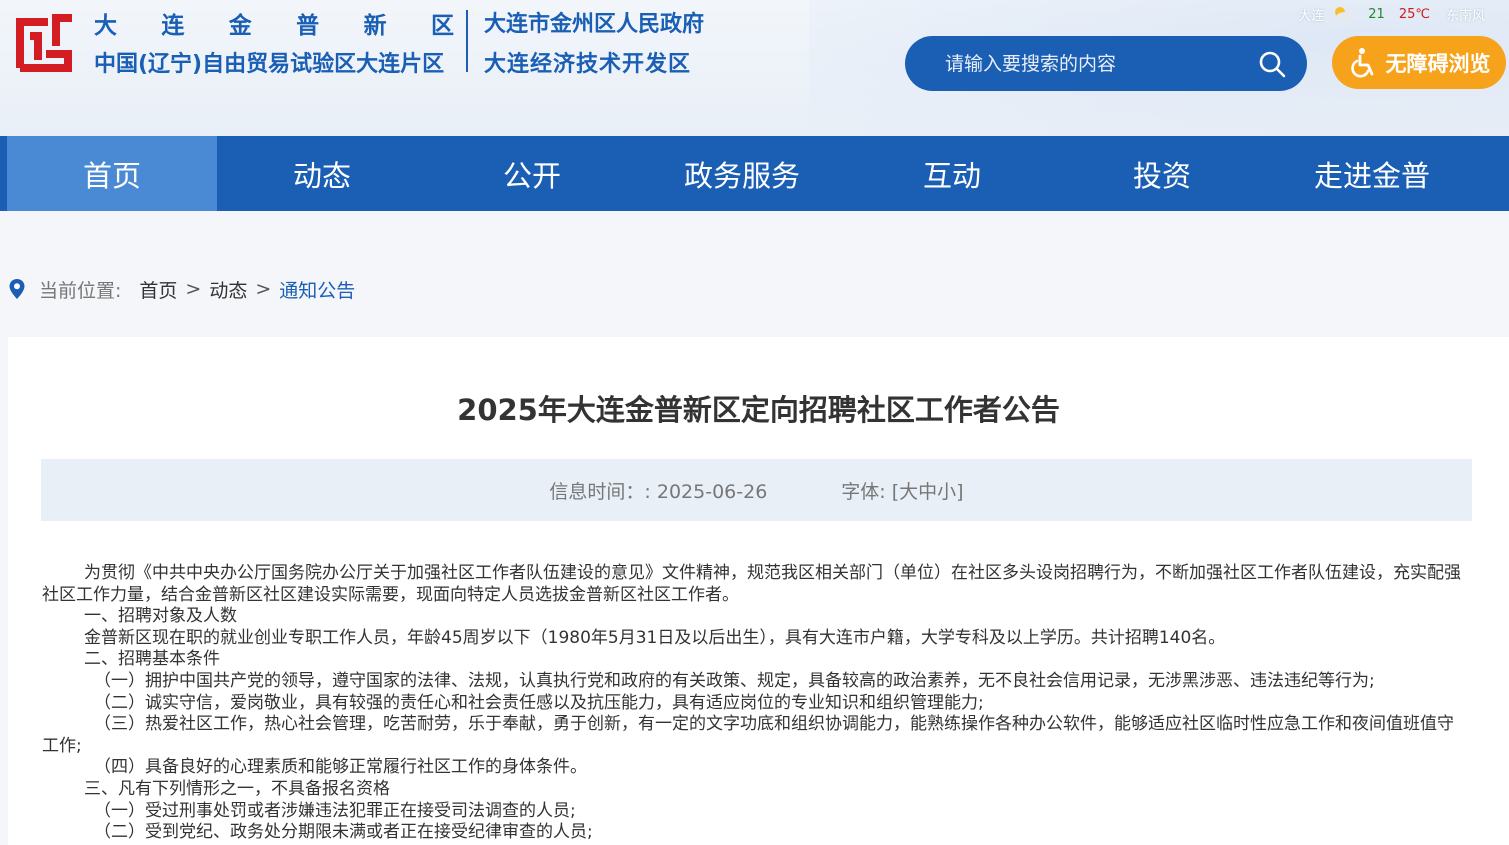 Image resolution: width=1509 pixels, height=845 pixels. I want to click on partly-cloudy-icon, so click(1345, 14).